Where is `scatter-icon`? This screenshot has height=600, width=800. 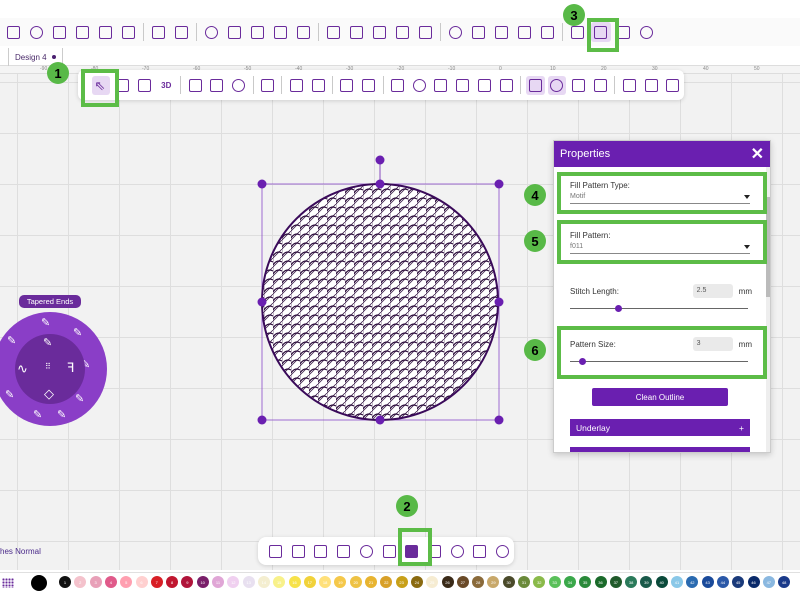
scatter-icon is located at coordinates (506, 85).